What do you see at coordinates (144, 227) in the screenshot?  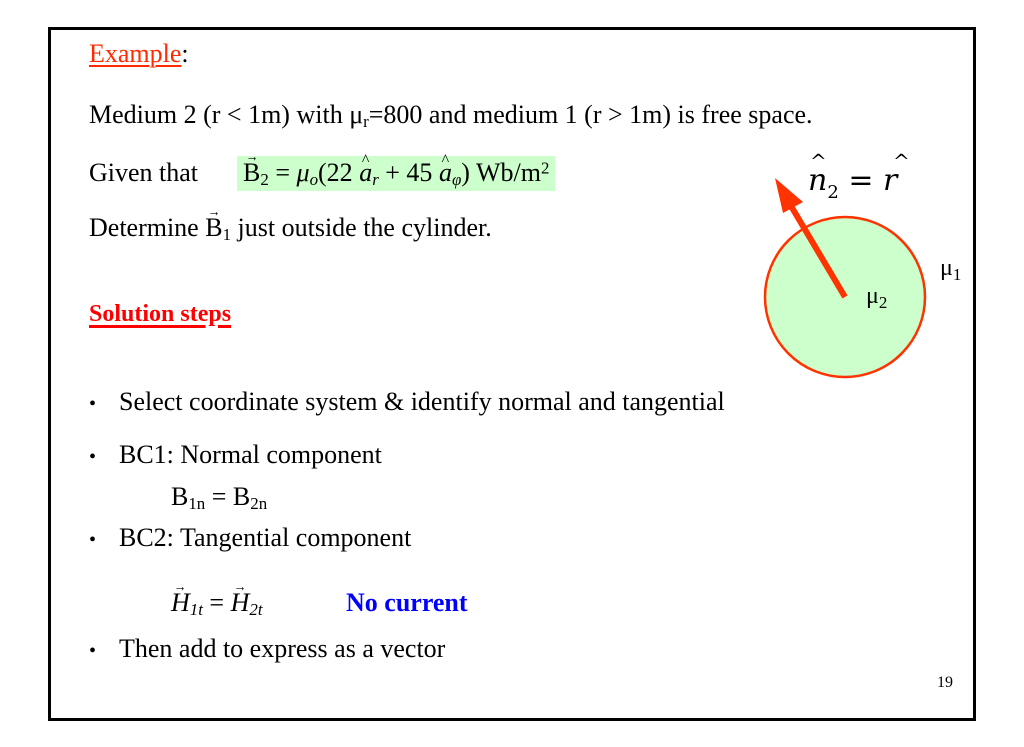 I see `determine-label: Determine` at bounding box center [144, 227].